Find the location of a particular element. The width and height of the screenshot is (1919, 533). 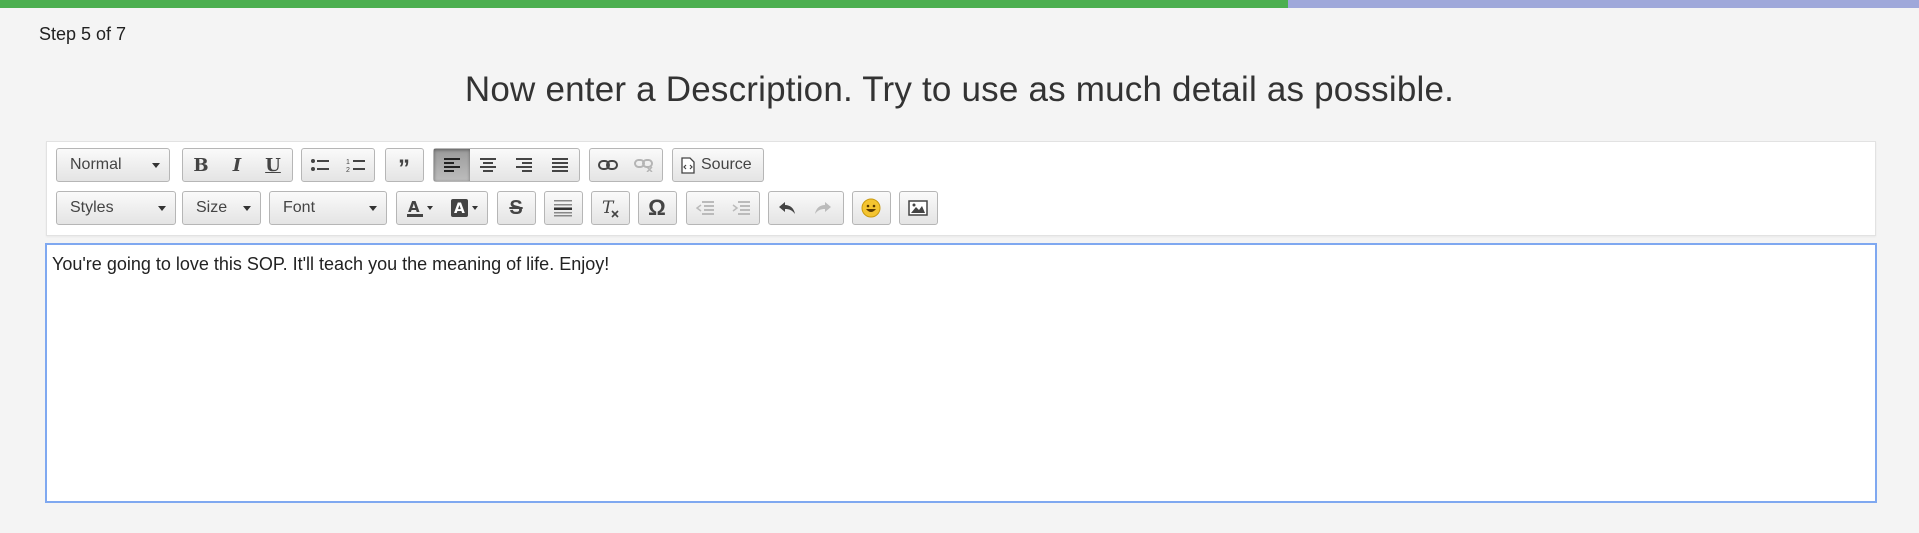

blockquote-group: ” is located at coordinates (404, 165).